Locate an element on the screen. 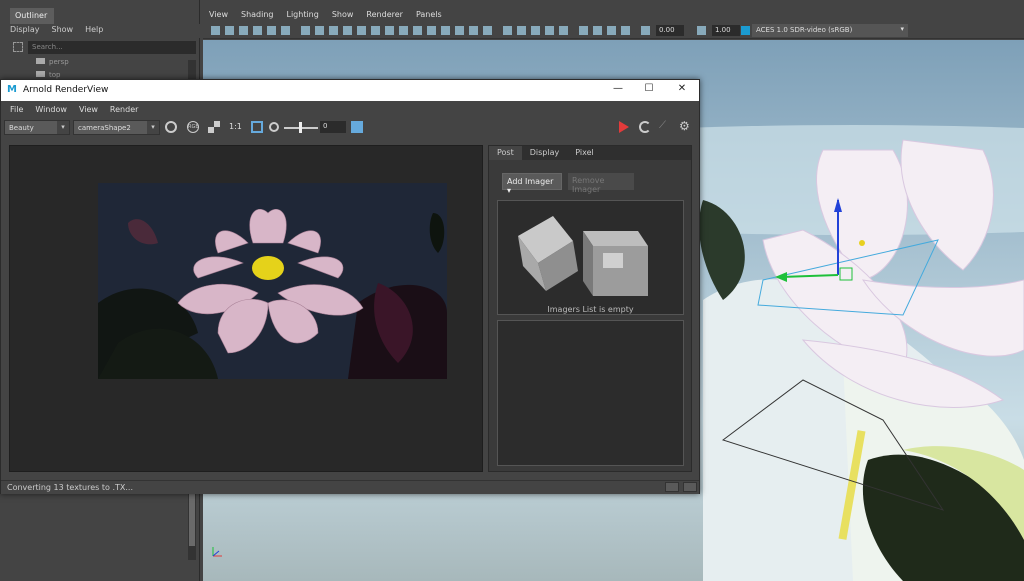  isolate-select-icon is located at coordinates (583, 30).